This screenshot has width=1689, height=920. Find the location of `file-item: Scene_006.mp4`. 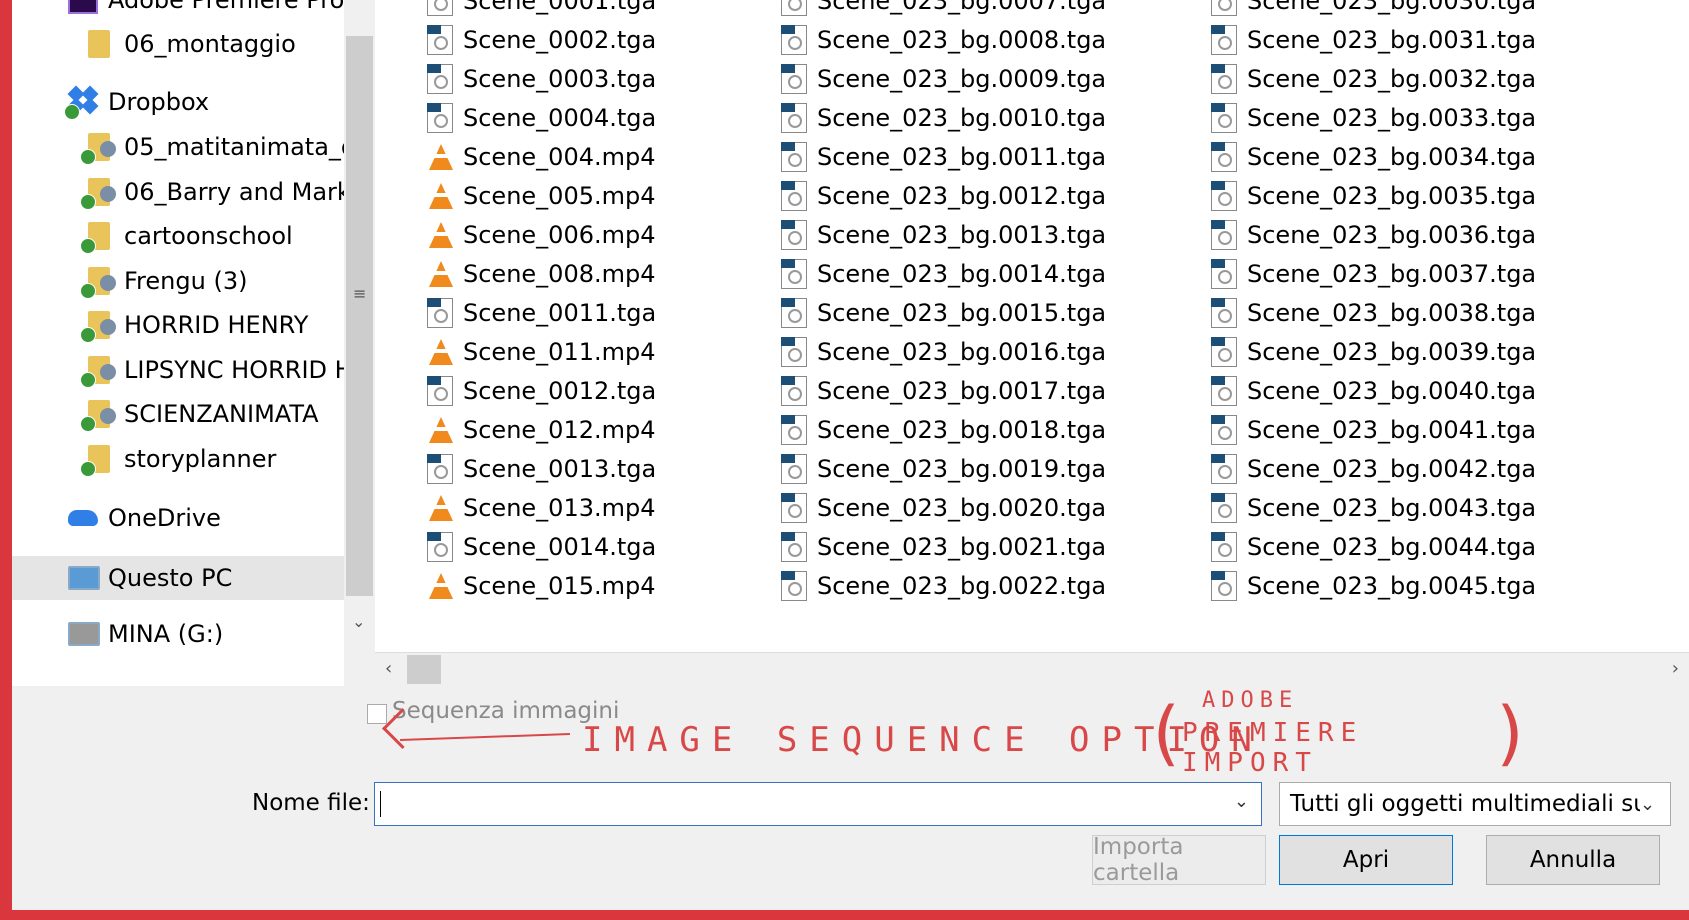

file-item: Scene_006.mp4 is located at coordinates (540, 234).